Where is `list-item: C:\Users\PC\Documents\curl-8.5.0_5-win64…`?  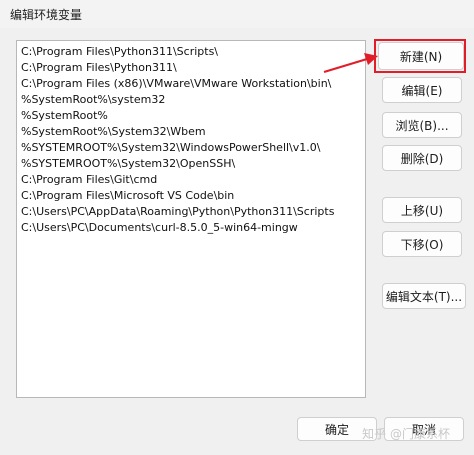 list-item: C:\Users\PC\Documents\curl-8.5.0_5-win64… is located at coordinates (159, 228).